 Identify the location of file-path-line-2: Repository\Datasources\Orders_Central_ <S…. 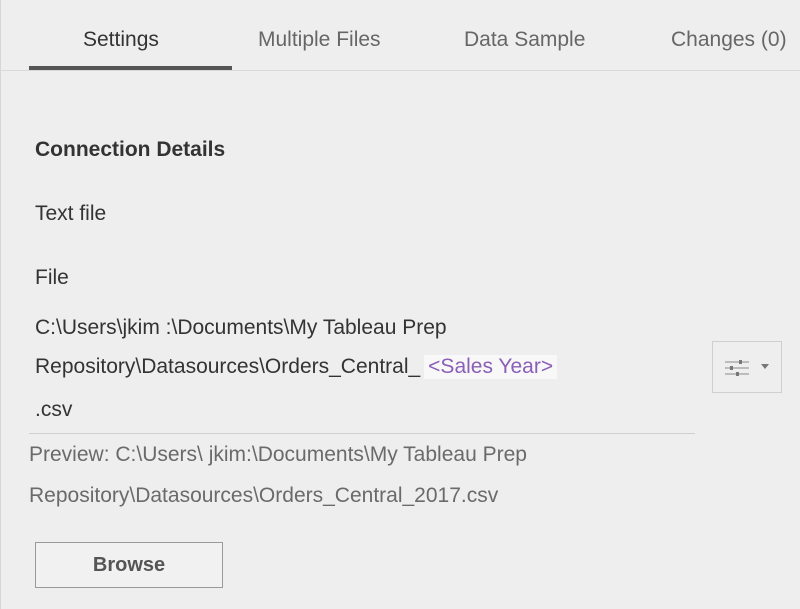
(296, 367).